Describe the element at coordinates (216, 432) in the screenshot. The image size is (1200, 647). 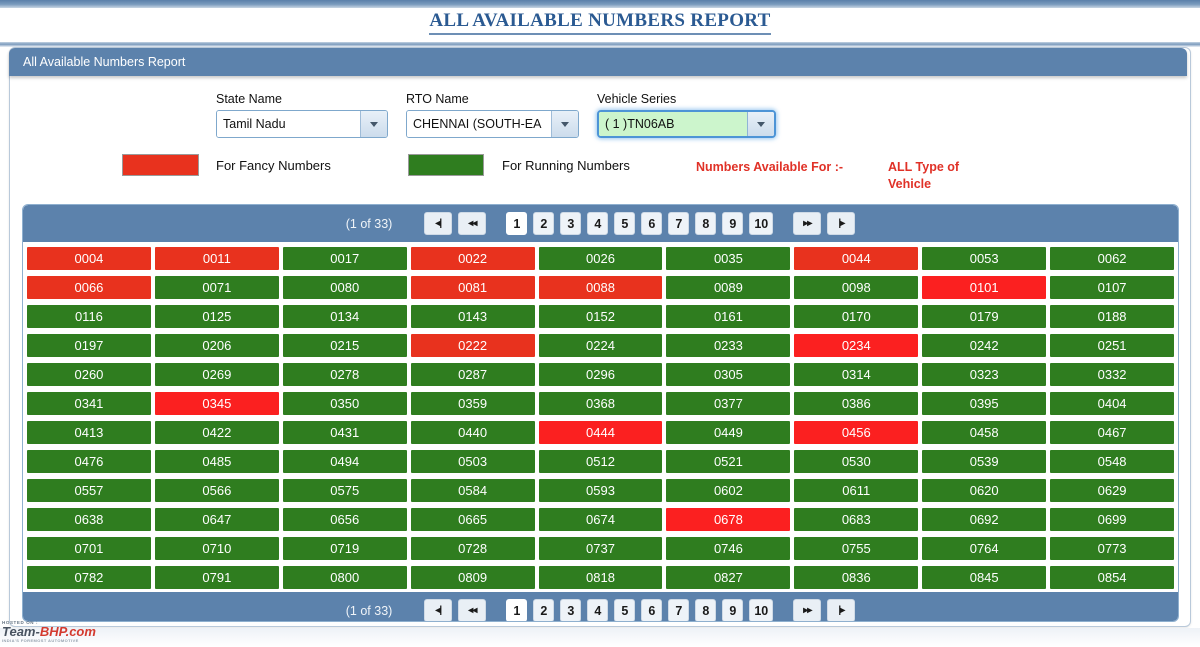
I see `number-cell: 0422` at that location.